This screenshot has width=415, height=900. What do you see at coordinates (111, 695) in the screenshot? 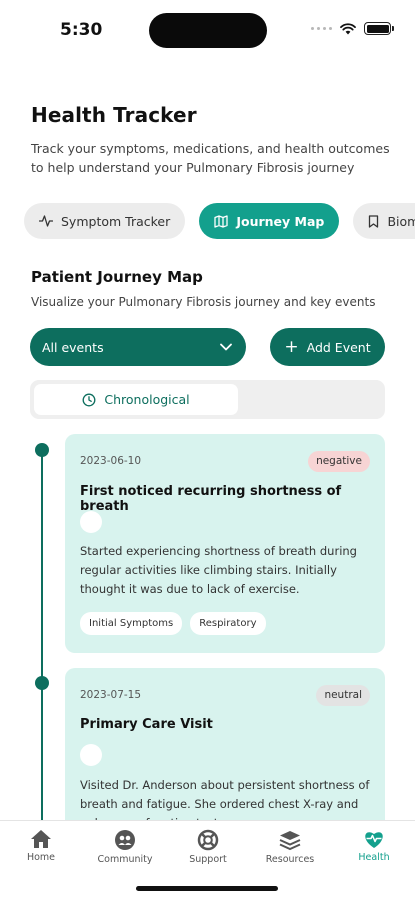
I see `event-date: 2023-07-15` at bounding box center [111, 695].